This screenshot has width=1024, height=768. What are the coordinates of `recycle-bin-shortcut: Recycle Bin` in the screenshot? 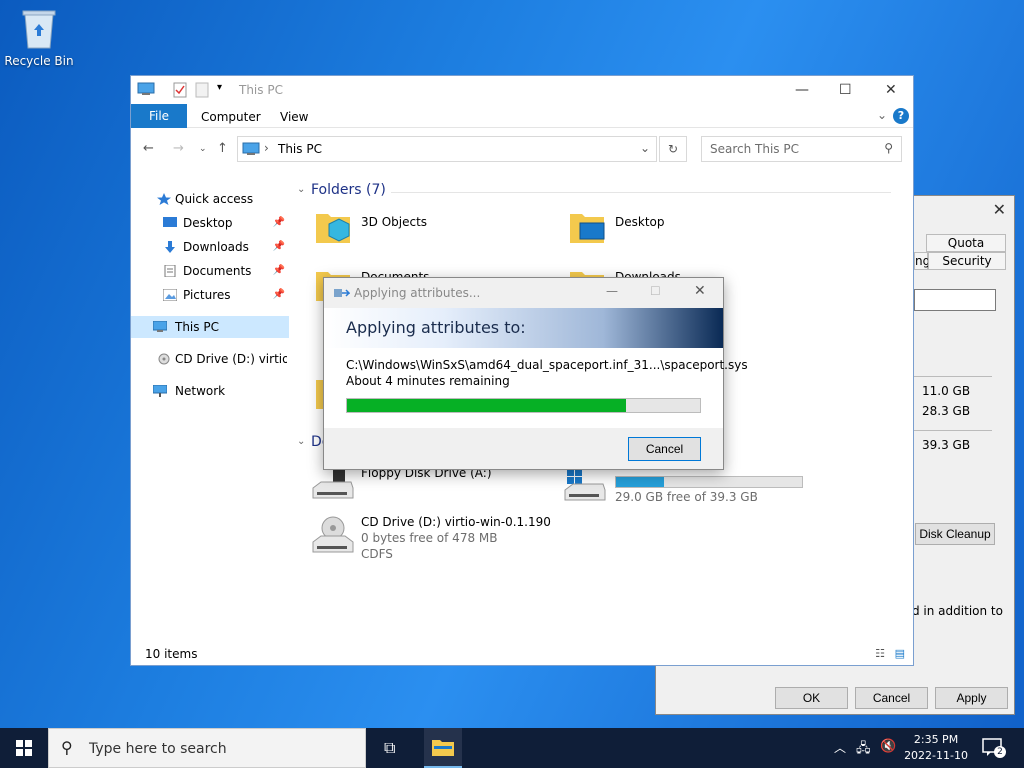 It's located at (39, 37).